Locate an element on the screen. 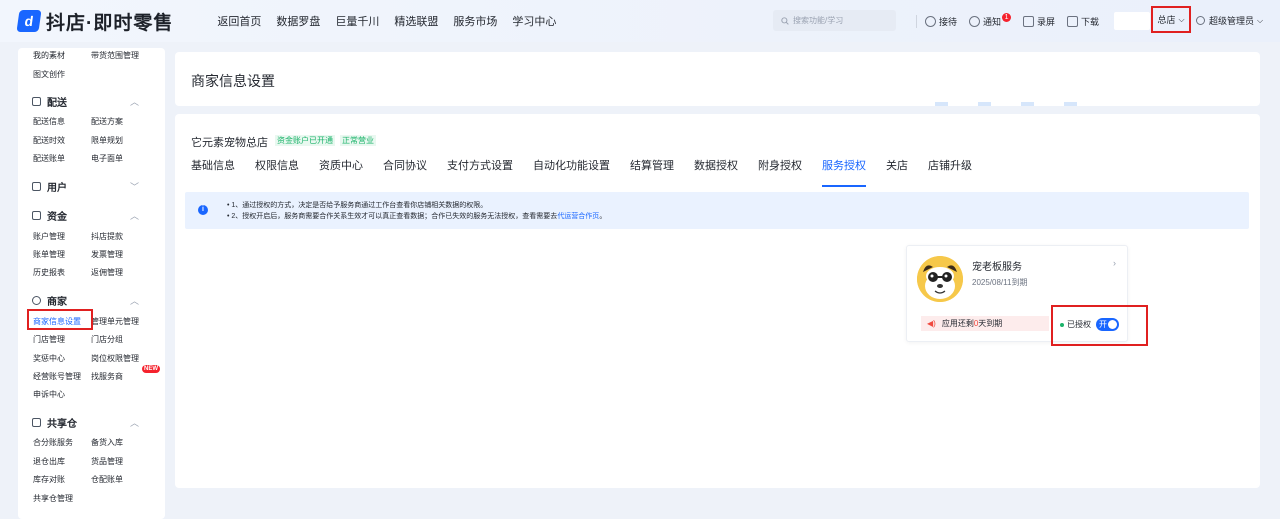 This screenshot has width=1280, height=519. sidebar-group-user: 用户 is located at coordinates (49, 186).